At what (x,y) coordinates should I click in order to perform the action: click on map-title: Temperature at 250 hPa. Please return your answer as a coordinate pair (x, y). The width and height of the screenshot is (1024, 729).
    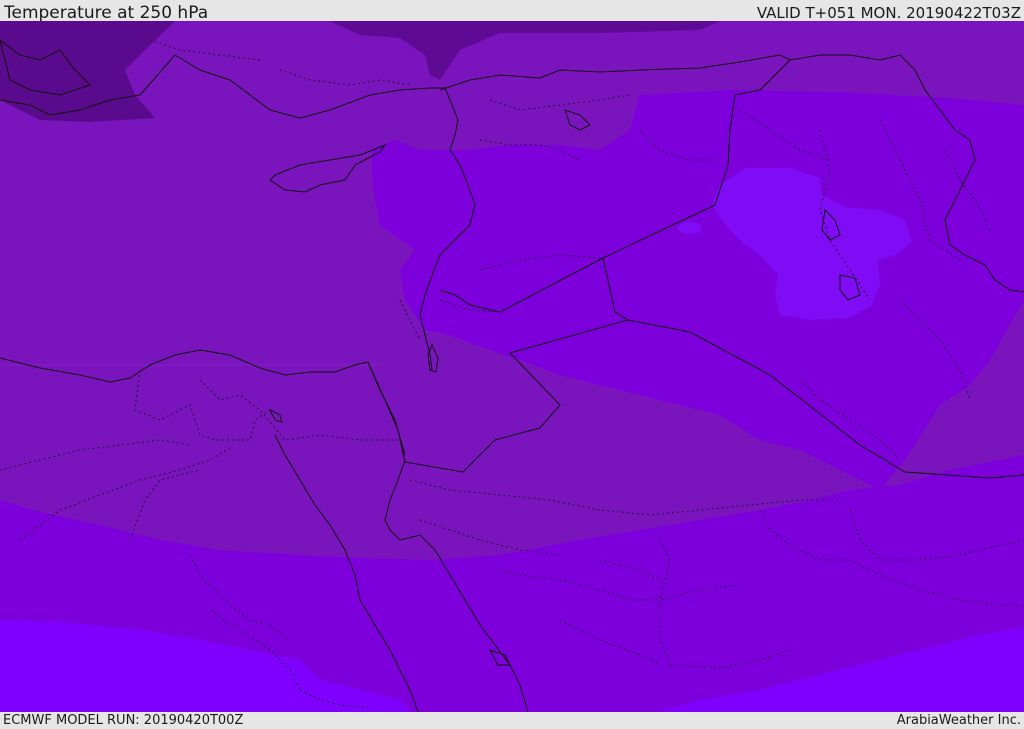
    Looking at the image, I should click on (106, 13).